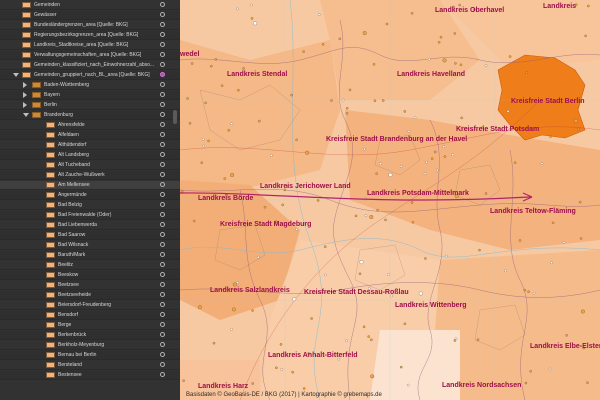 The height and width of the screenshot is (400, 600). I want to click on layer-row: Baden-Württemberg, so click(90, 85).